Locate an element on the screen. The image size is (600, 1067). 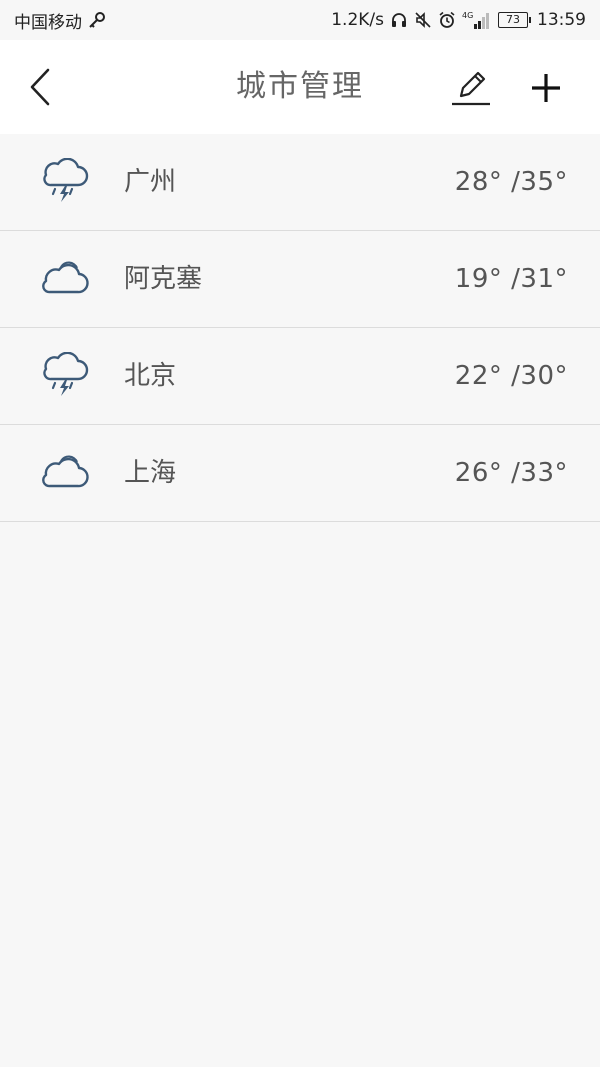
city-name: 广州 is located at coordinates (150, 182).